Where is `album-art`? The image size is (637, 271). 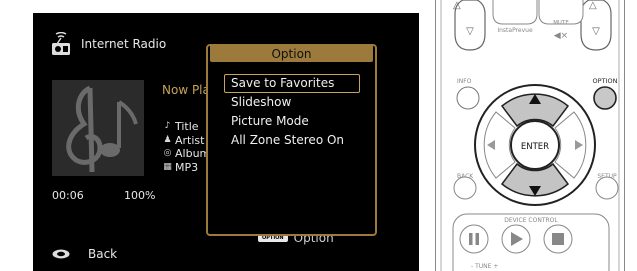 album-art is located at coordinates (98, 128).